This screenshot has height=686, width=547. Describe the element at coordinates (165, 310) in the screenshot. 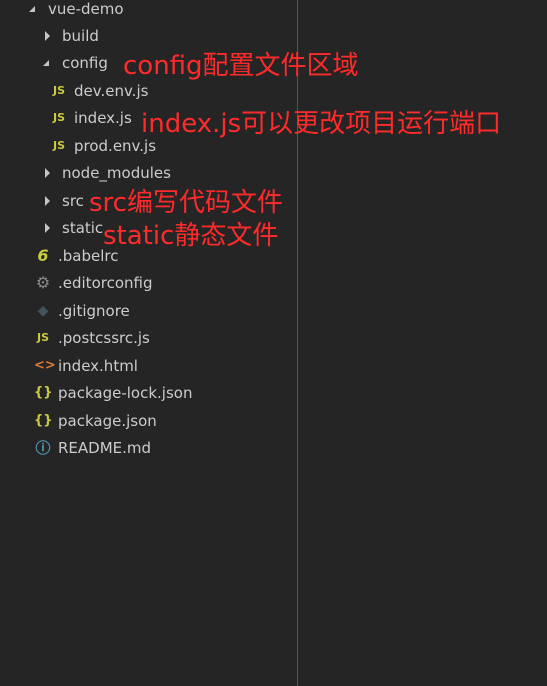

I see `tree-file-gitignore: ◆ .gitignore` at that location.